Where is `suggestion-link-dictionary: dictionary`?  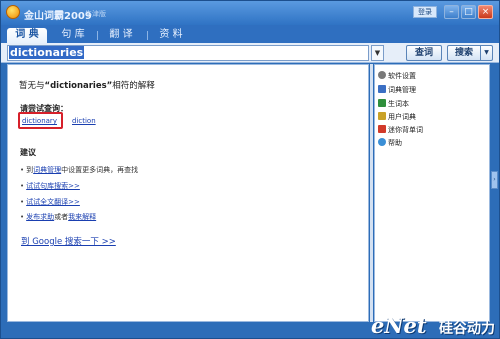 suggestion-link-dictionary: dictionary is located at coordinates (39, 121).